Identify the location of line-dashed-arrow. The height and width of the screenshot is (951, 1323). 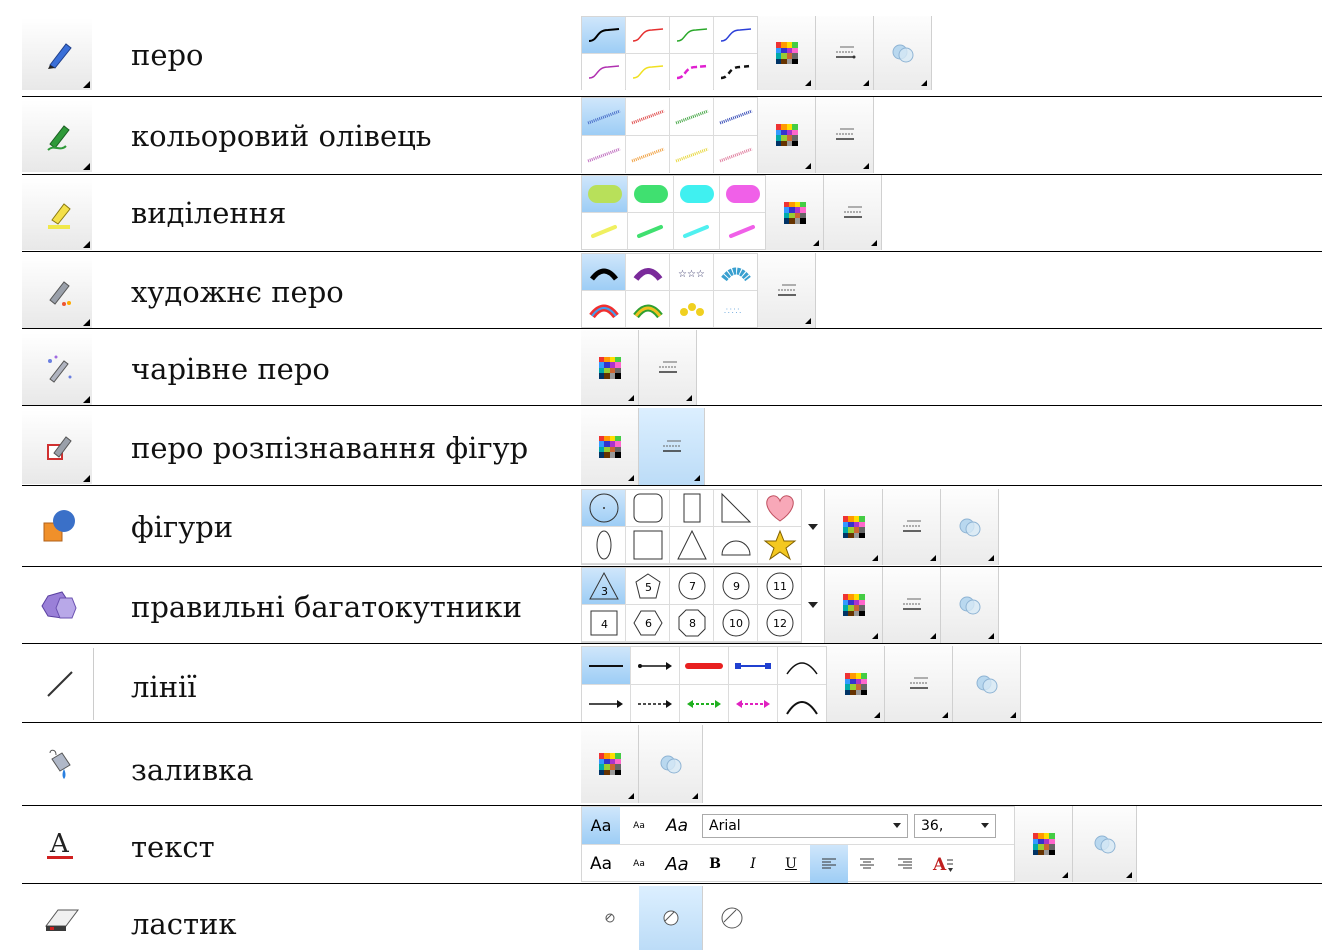
(655, 703).